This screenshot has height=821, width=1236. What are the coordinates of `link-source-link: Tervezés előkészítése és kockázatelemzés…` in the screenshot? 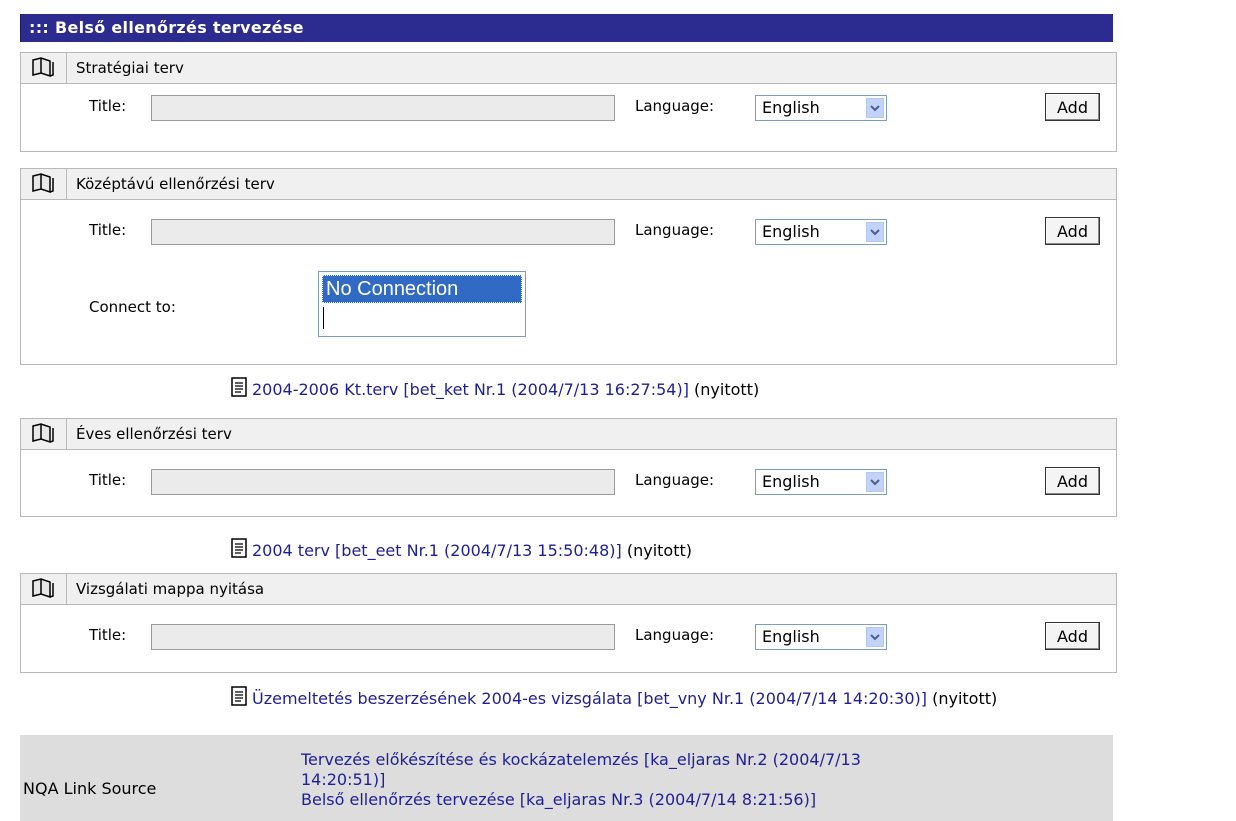 It's located at (581, 760).